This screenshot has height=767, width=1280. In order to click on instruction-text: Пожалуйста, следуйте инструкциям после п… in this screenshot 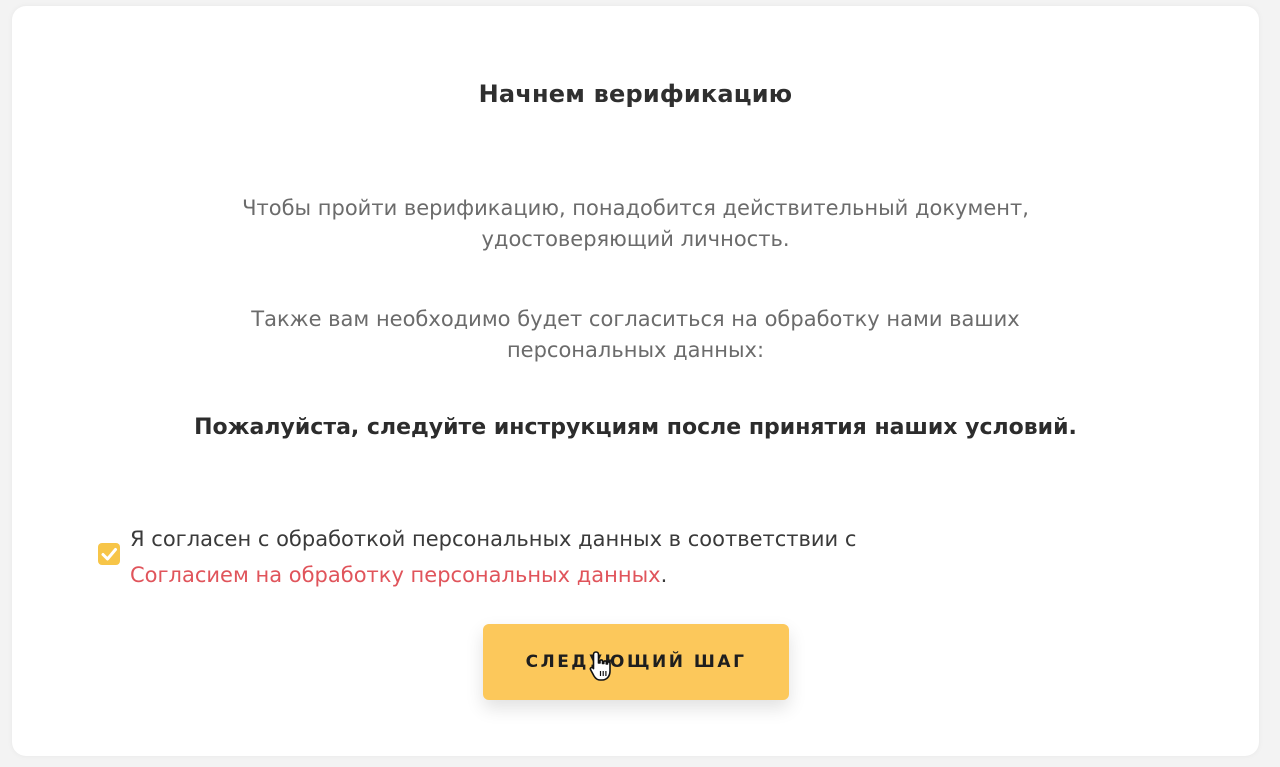, I will do `click(635, 427)`.